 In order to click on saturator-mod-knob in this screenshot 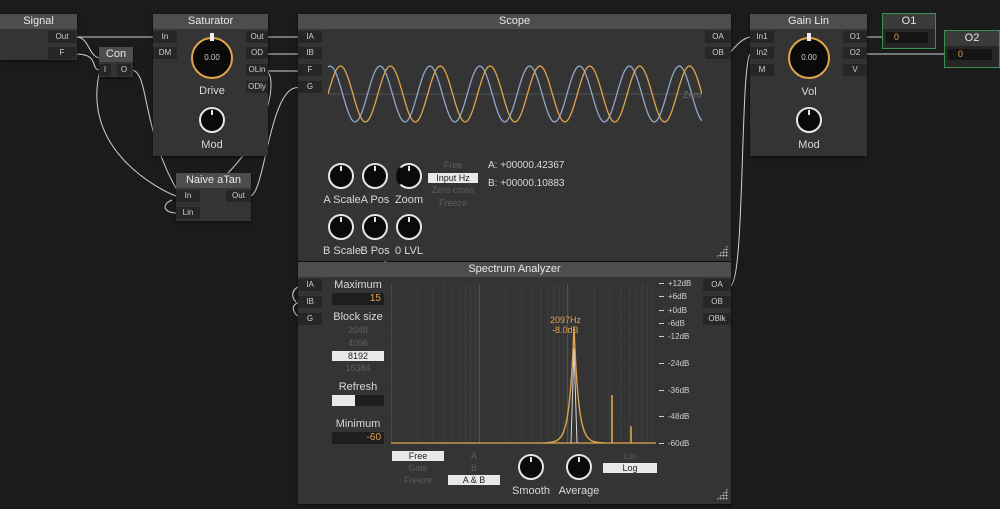, I will do `click(212, 120)`.